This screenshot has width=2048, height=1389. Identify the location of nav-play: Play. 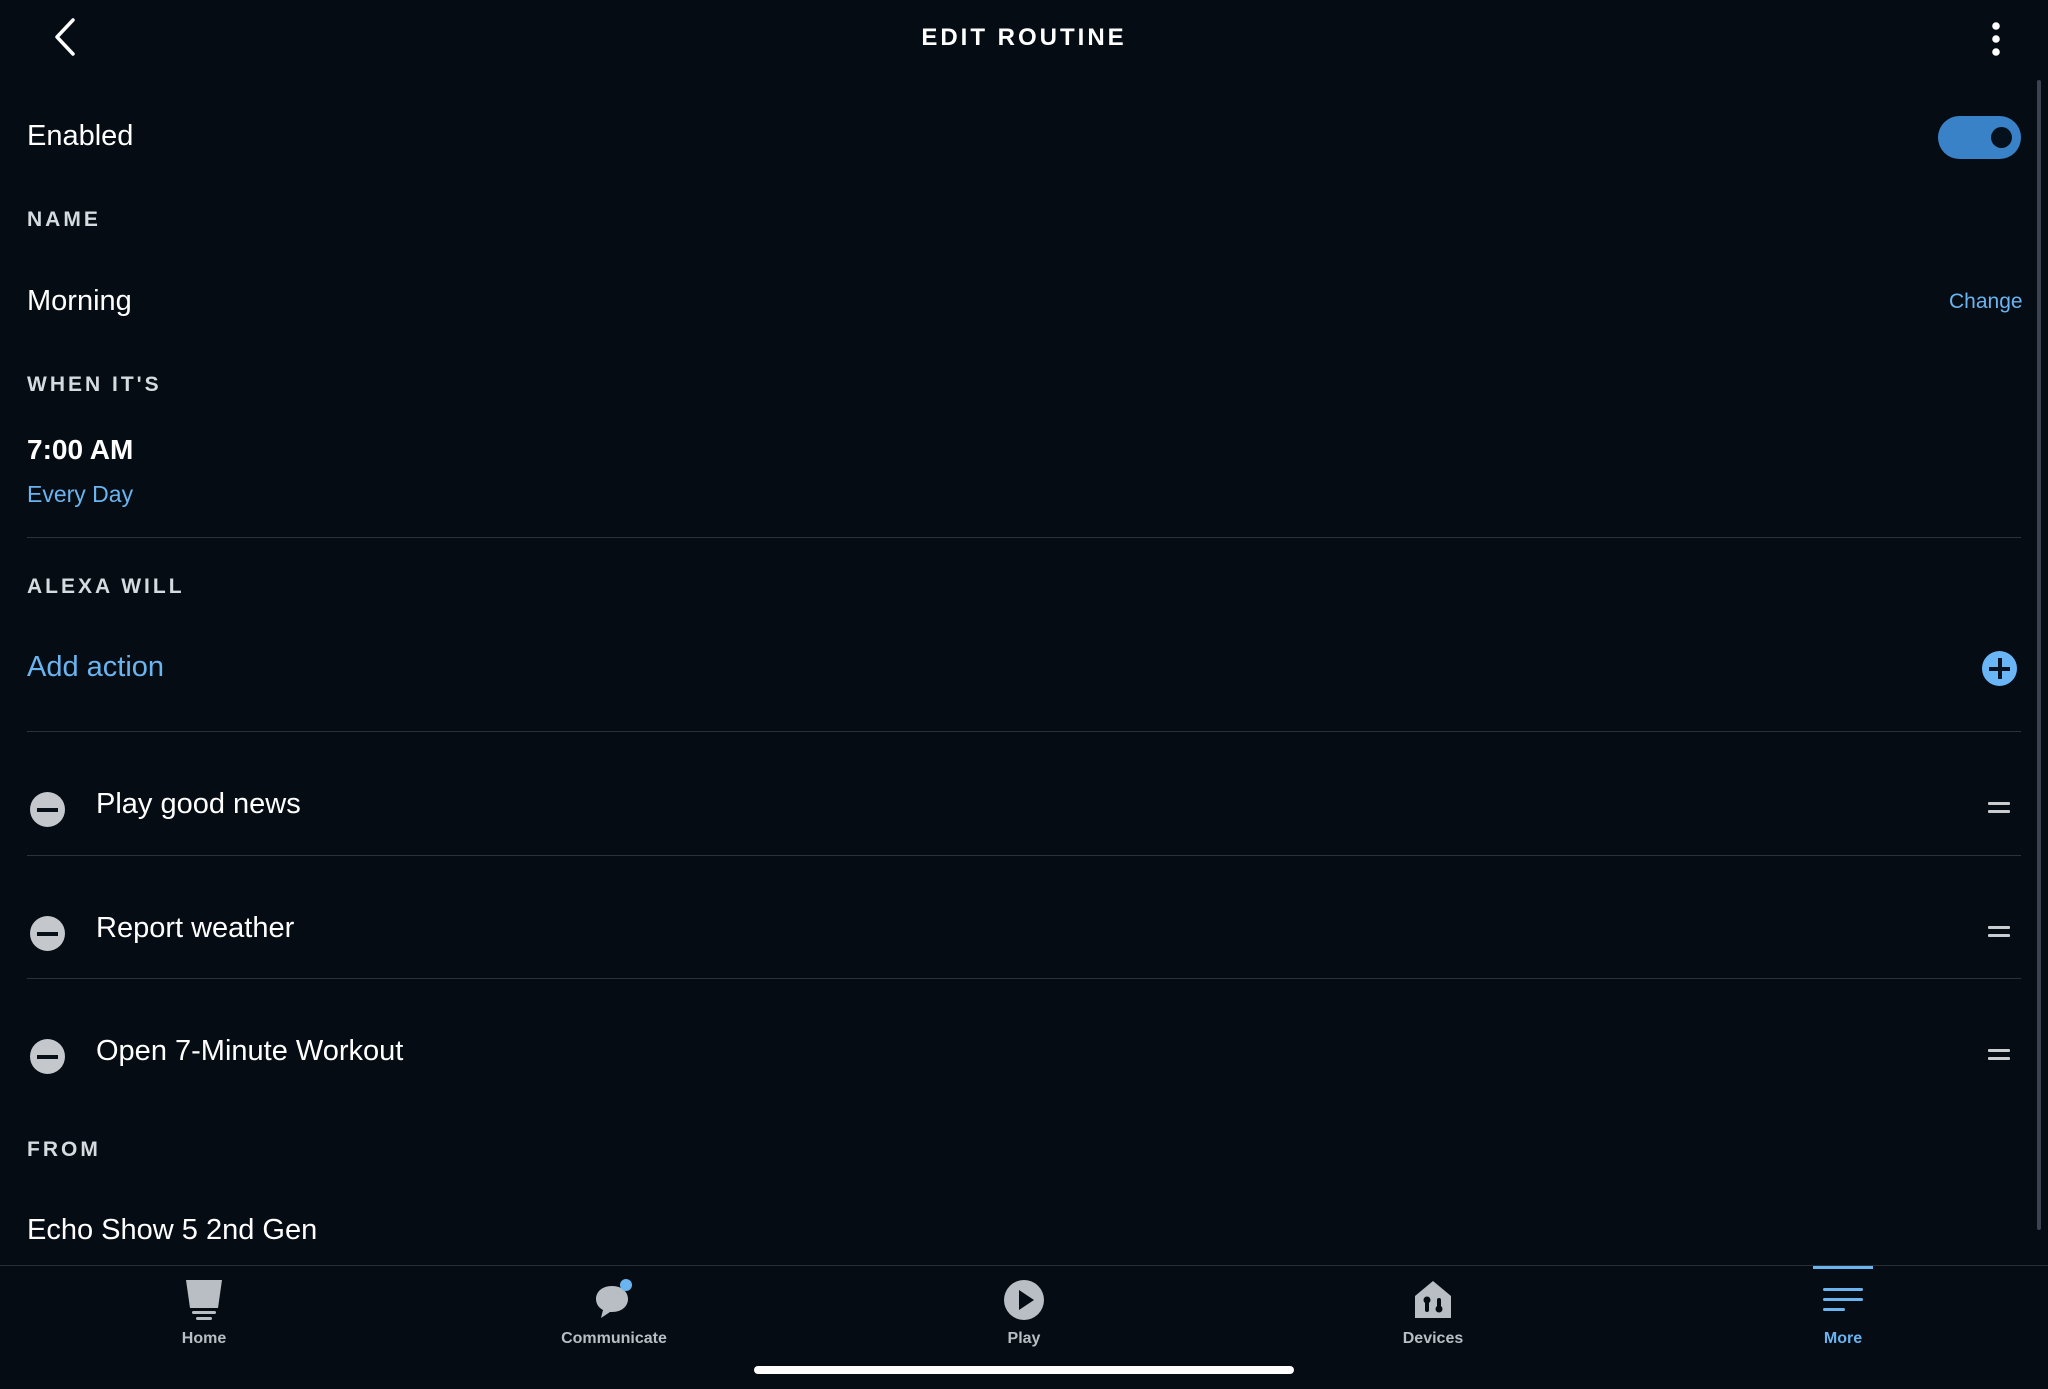
(1024, 1311).